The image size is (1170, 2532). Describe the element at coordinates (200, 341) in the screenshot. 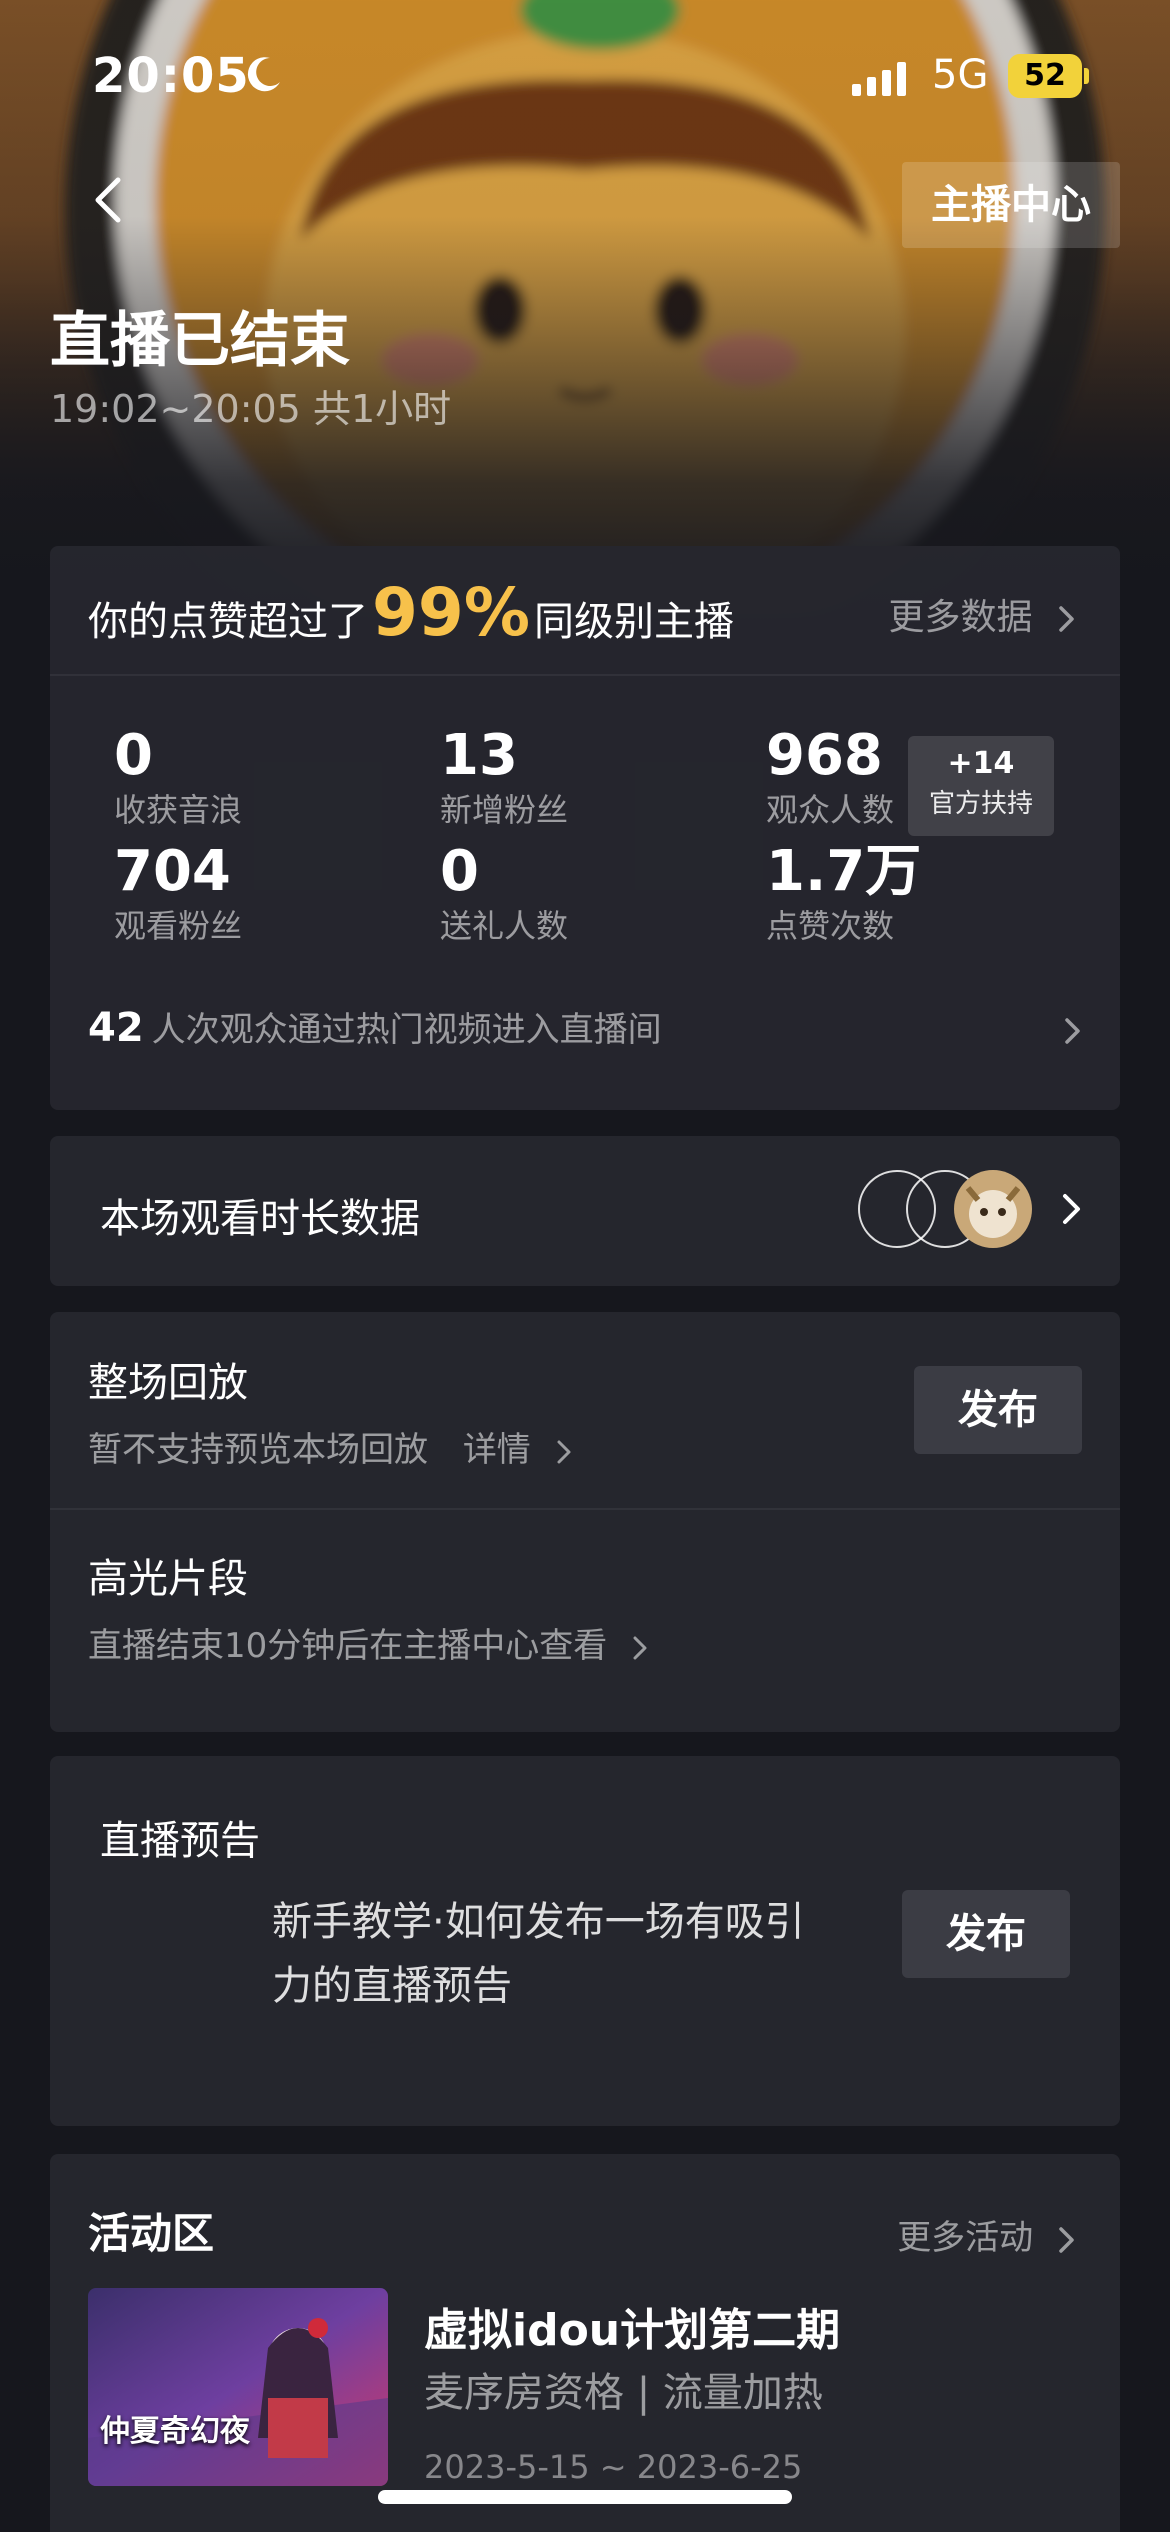

I see `page-title: 直播已结束` at that location.